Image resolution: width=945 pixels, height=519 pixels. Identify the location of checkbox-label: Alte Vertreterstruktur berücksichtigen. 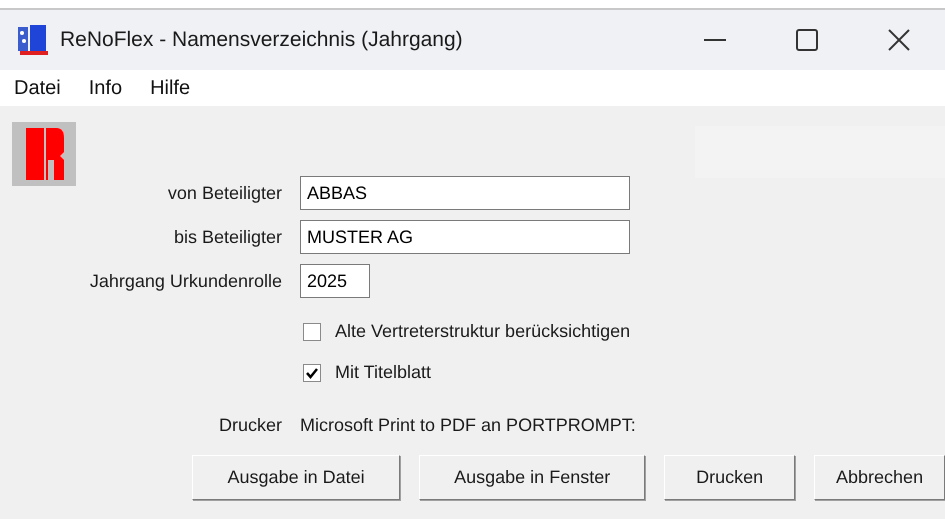
(482, 331).